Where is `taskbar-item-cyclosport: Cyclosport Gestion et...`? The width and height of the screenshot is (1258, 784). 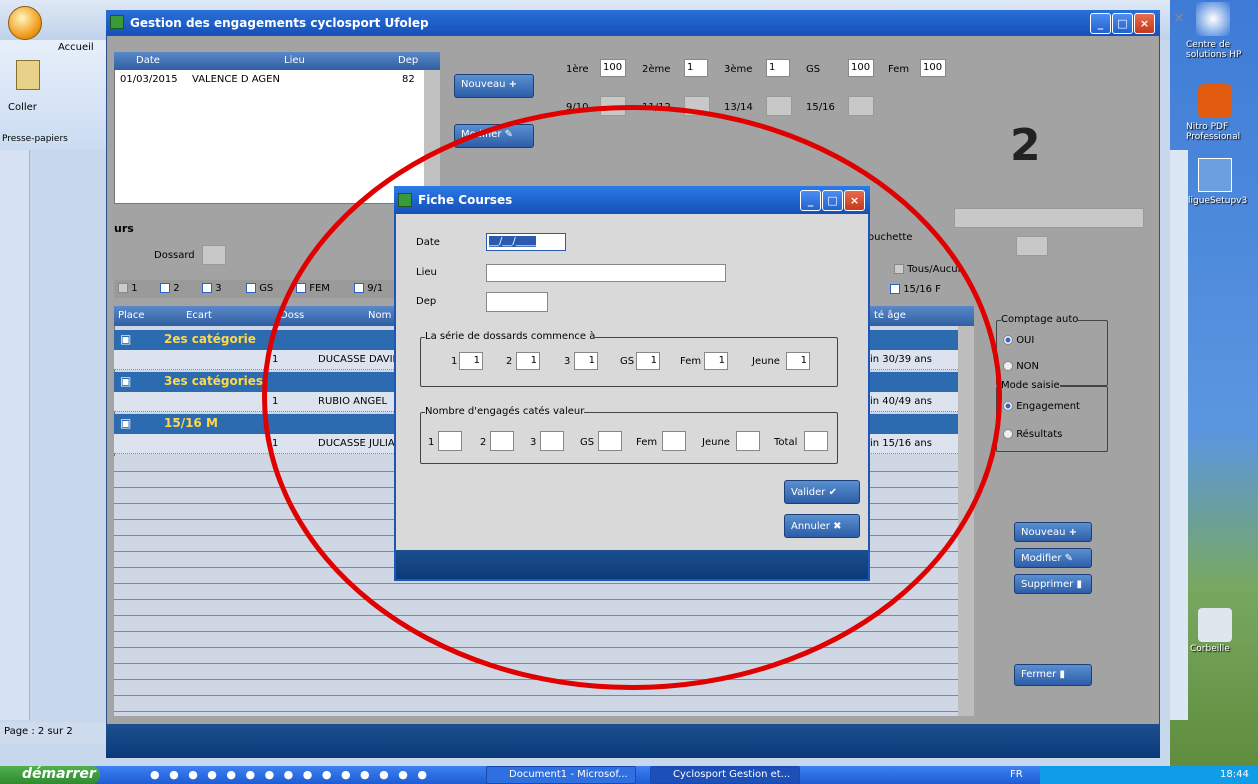 taskbar-item-cyclosport: Cyclosport Gestion et... is located at coordinates (725, 775).